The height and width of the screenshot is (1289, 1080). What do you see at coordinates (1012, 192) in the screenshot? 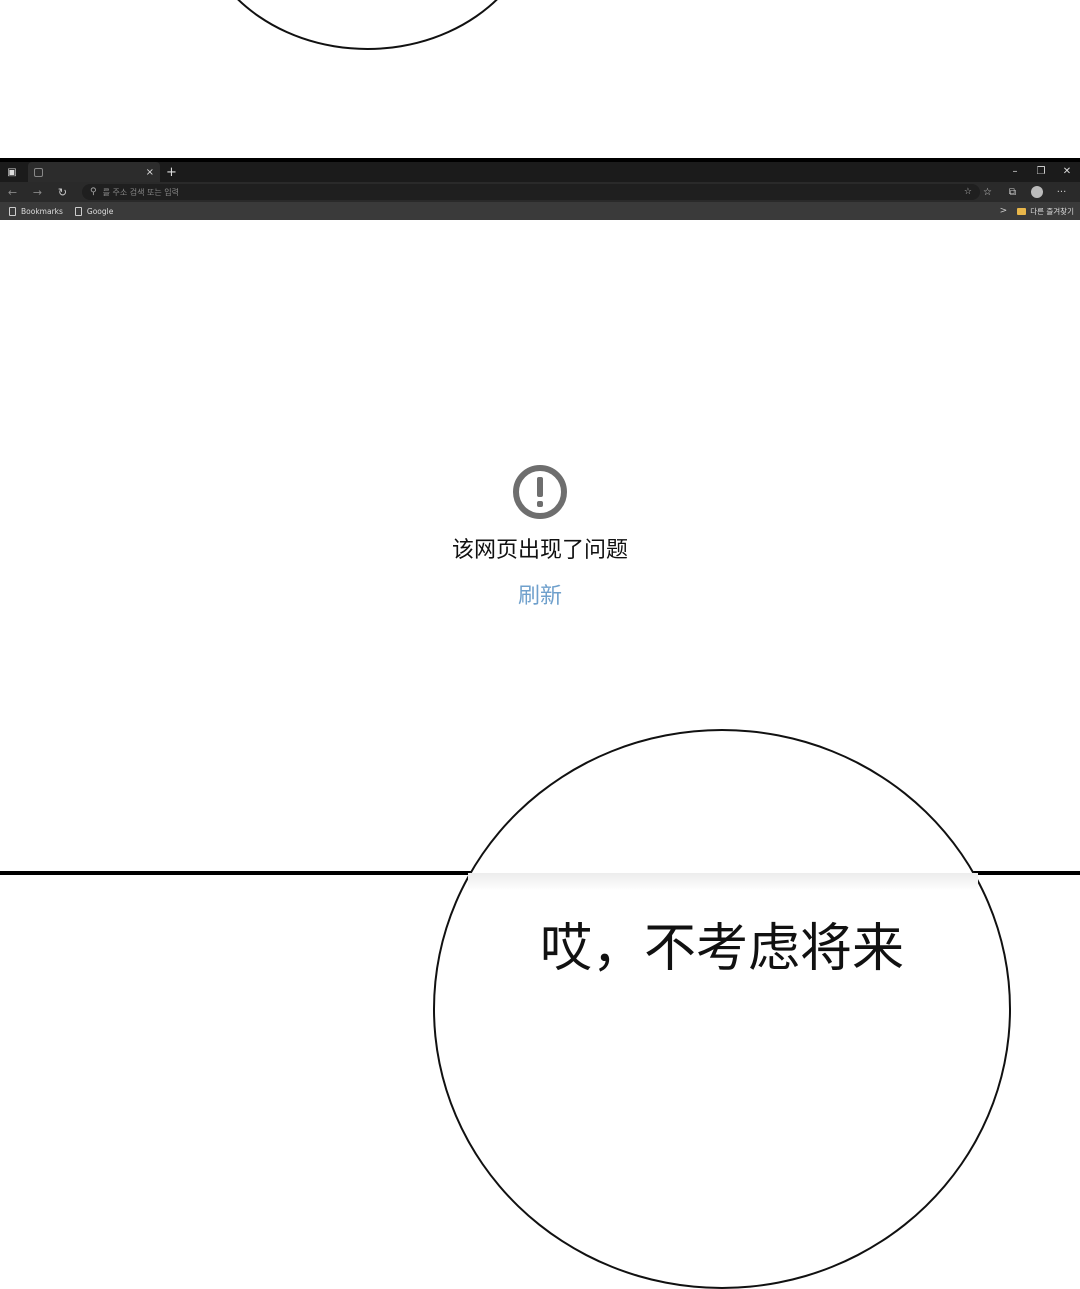
I see `collections-icon: ⧉` at bounding box center [1012, 192].